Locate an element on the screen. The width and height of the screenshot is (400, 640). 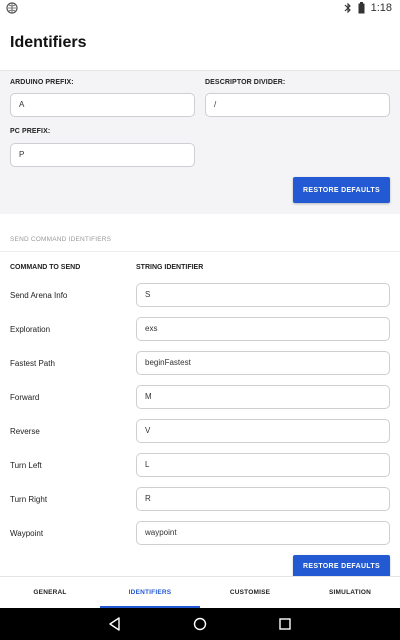
bluetooth-icon is located at coordinates (347, 8).